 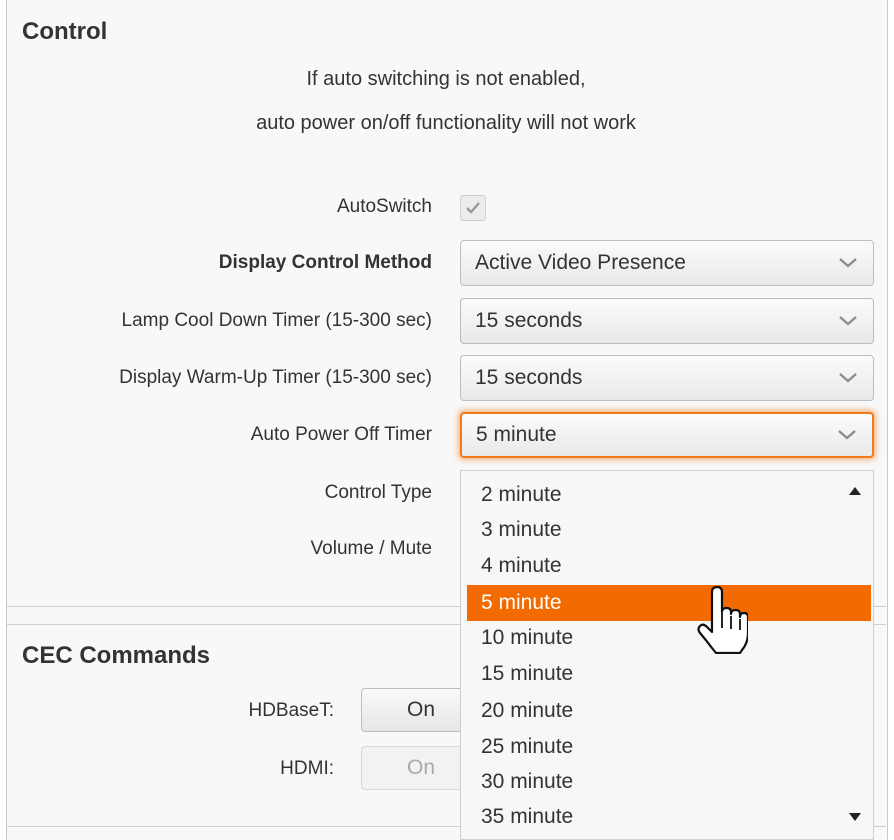 What do you see at coordinates (307, 768) in the screenshot?
I see `hdmi-label: HDMI:` at bounding box center [307, 768].